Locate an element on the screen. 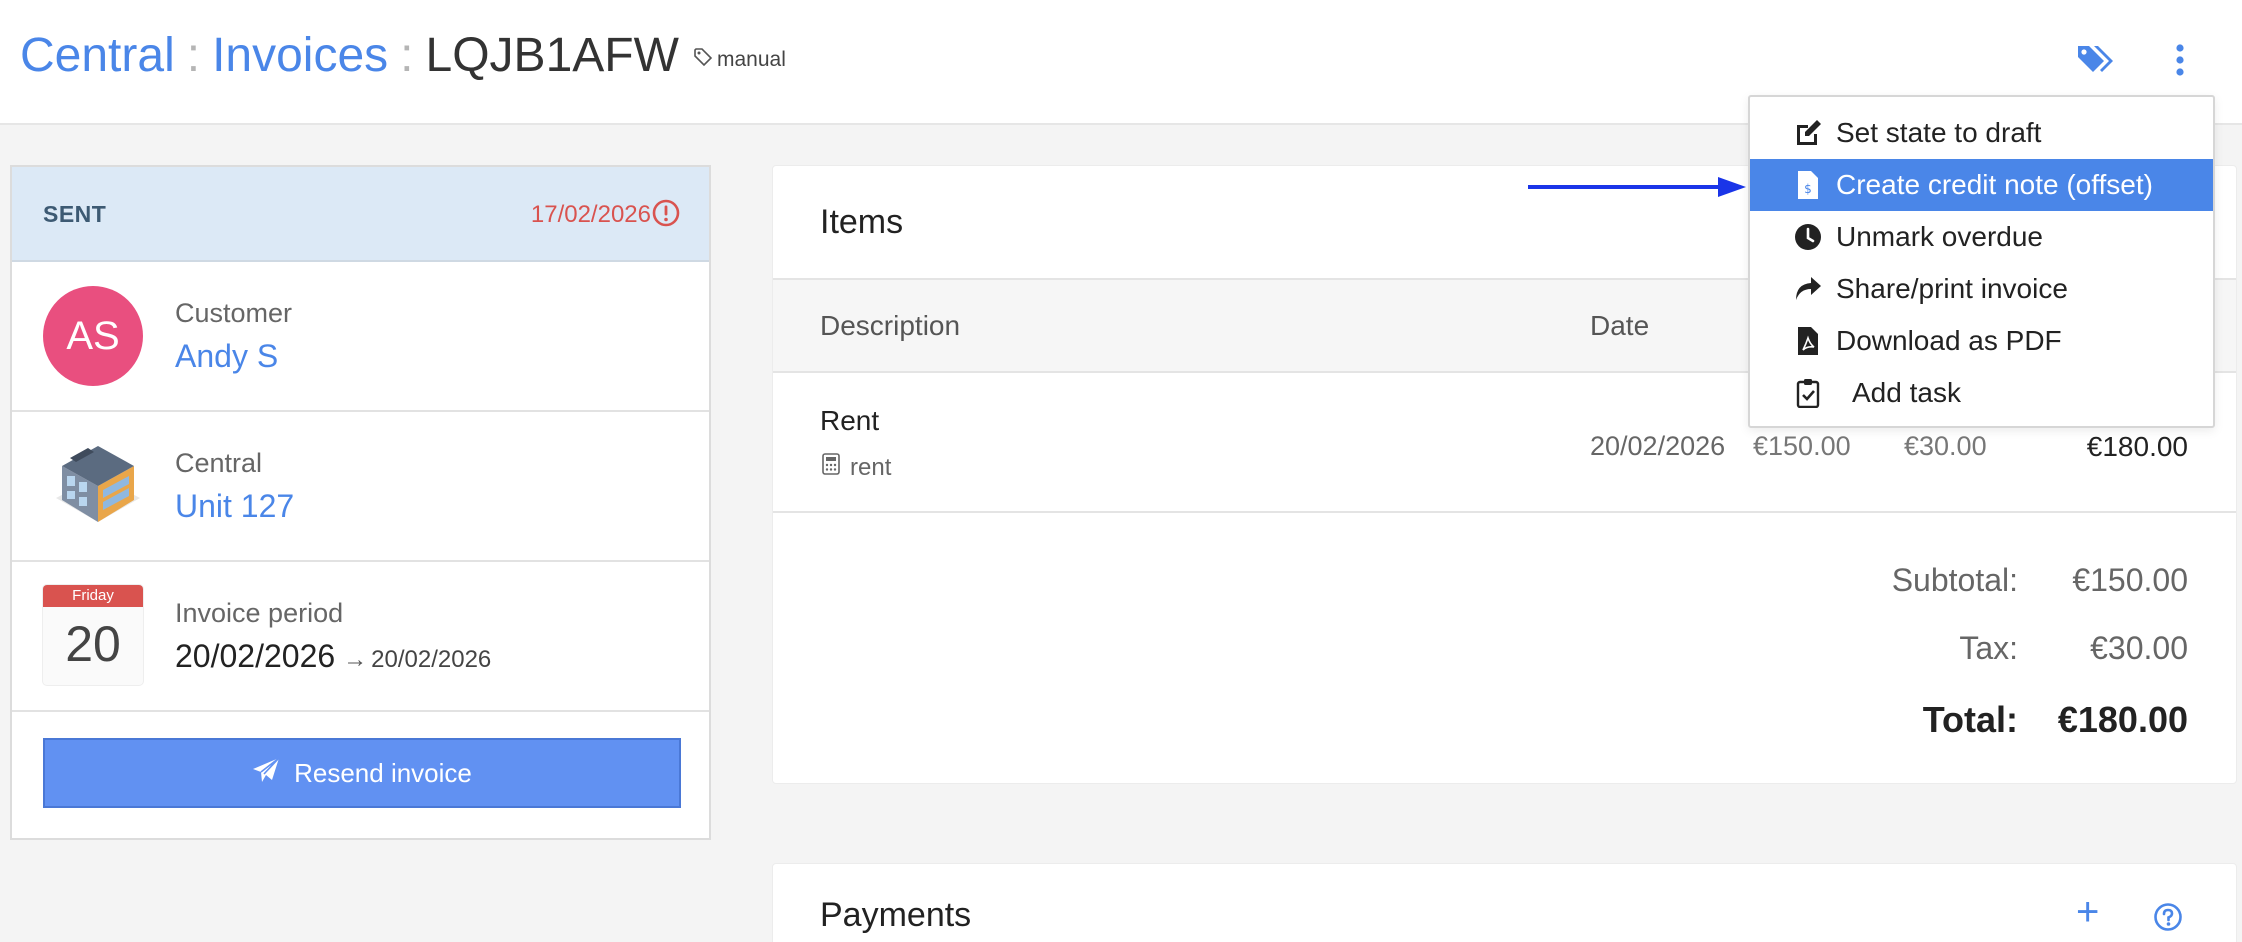  period-start: 20/02/2026 is located at coordinates (255, 656).